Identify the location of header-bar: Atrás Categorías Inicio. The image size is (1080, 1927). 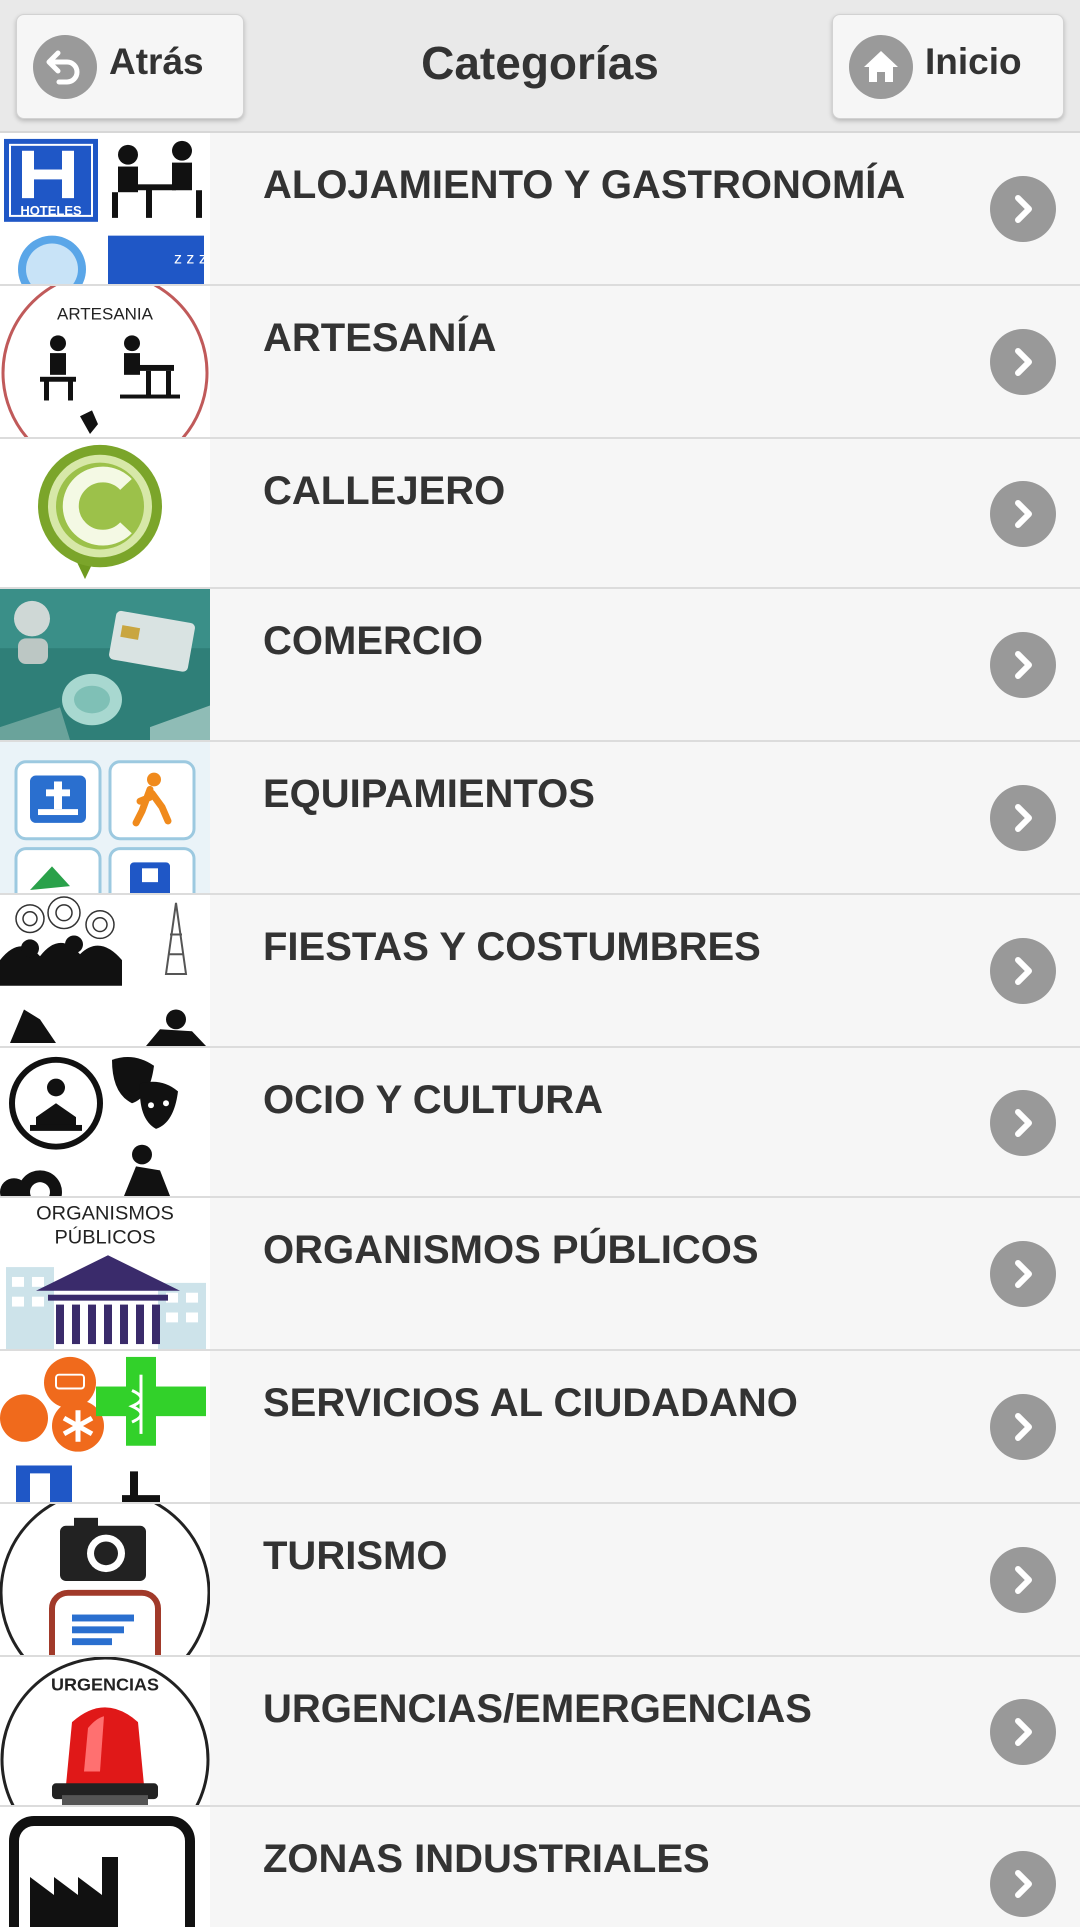
(540, 66).